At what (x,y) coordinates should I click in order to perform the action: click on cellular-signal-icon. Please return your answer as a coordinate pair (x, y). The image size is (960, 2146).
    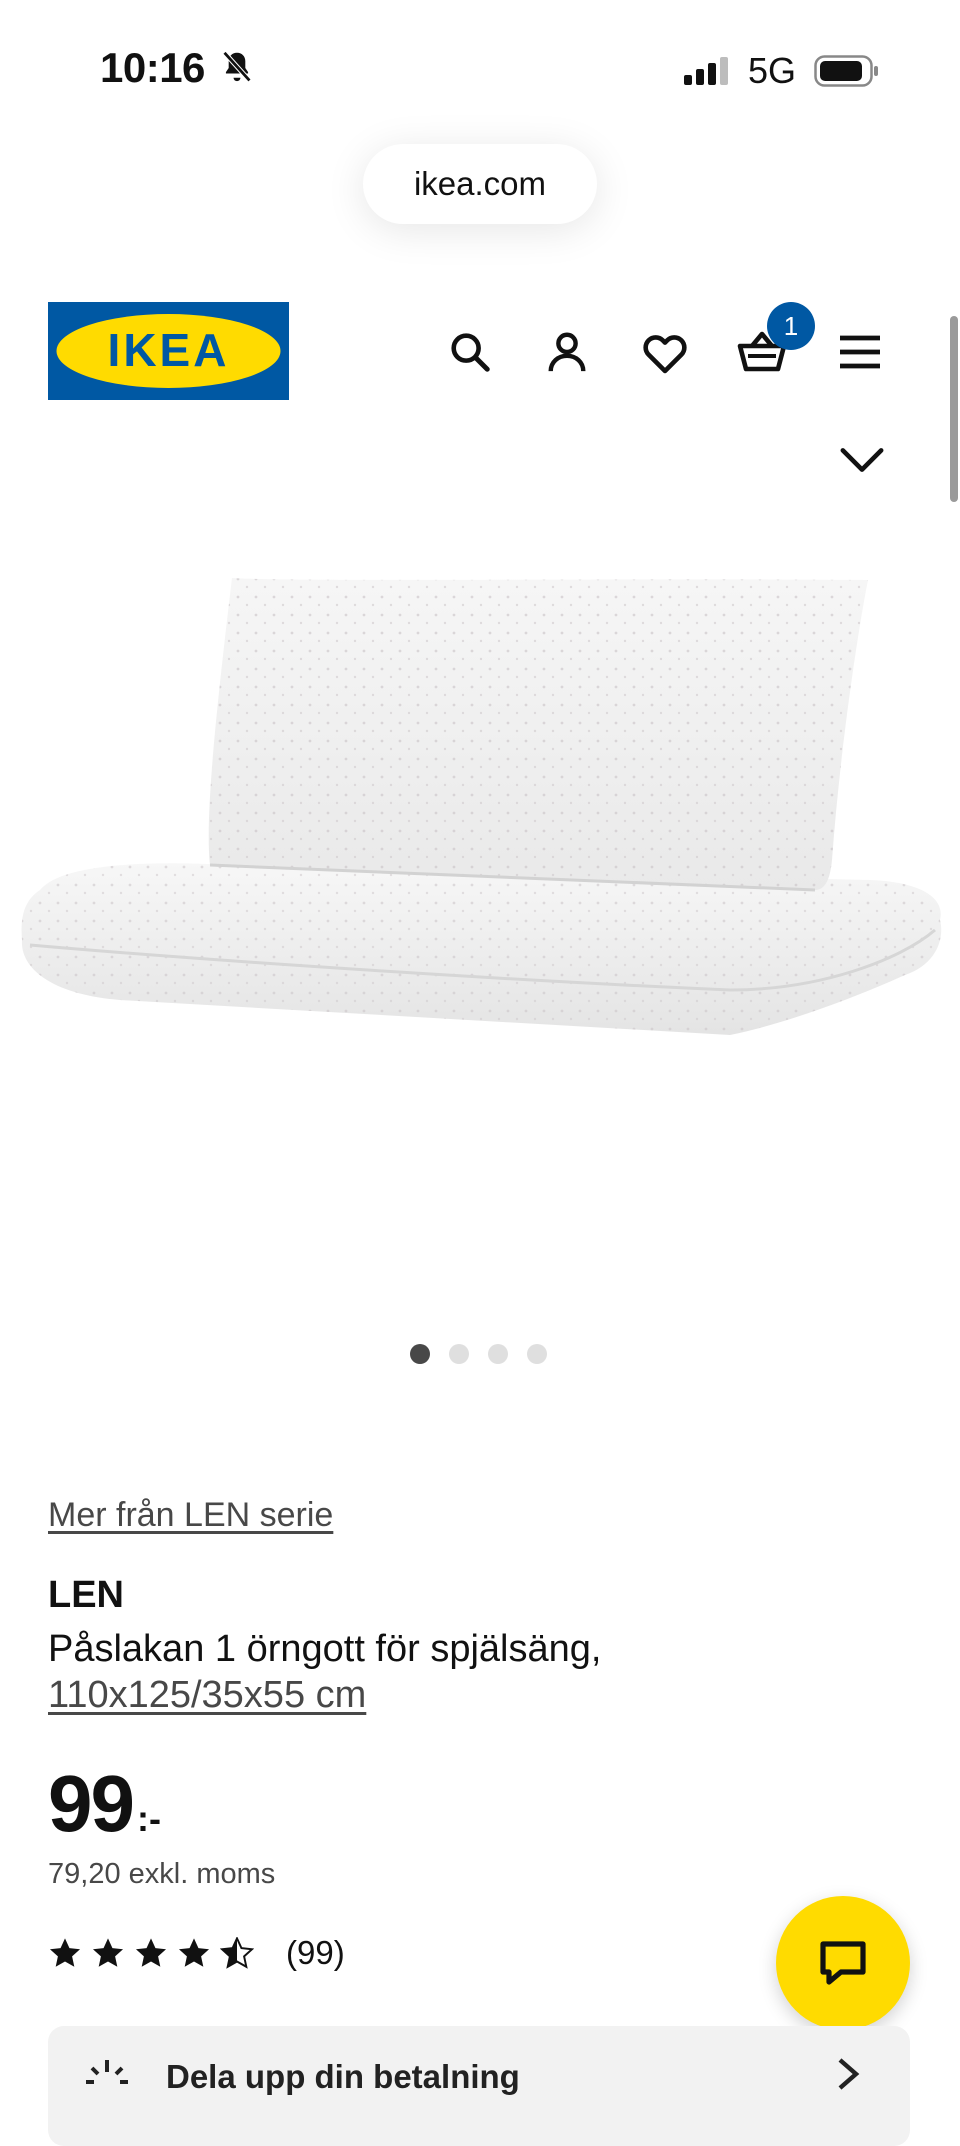
    Looking at the image, I should click on (705, 71).